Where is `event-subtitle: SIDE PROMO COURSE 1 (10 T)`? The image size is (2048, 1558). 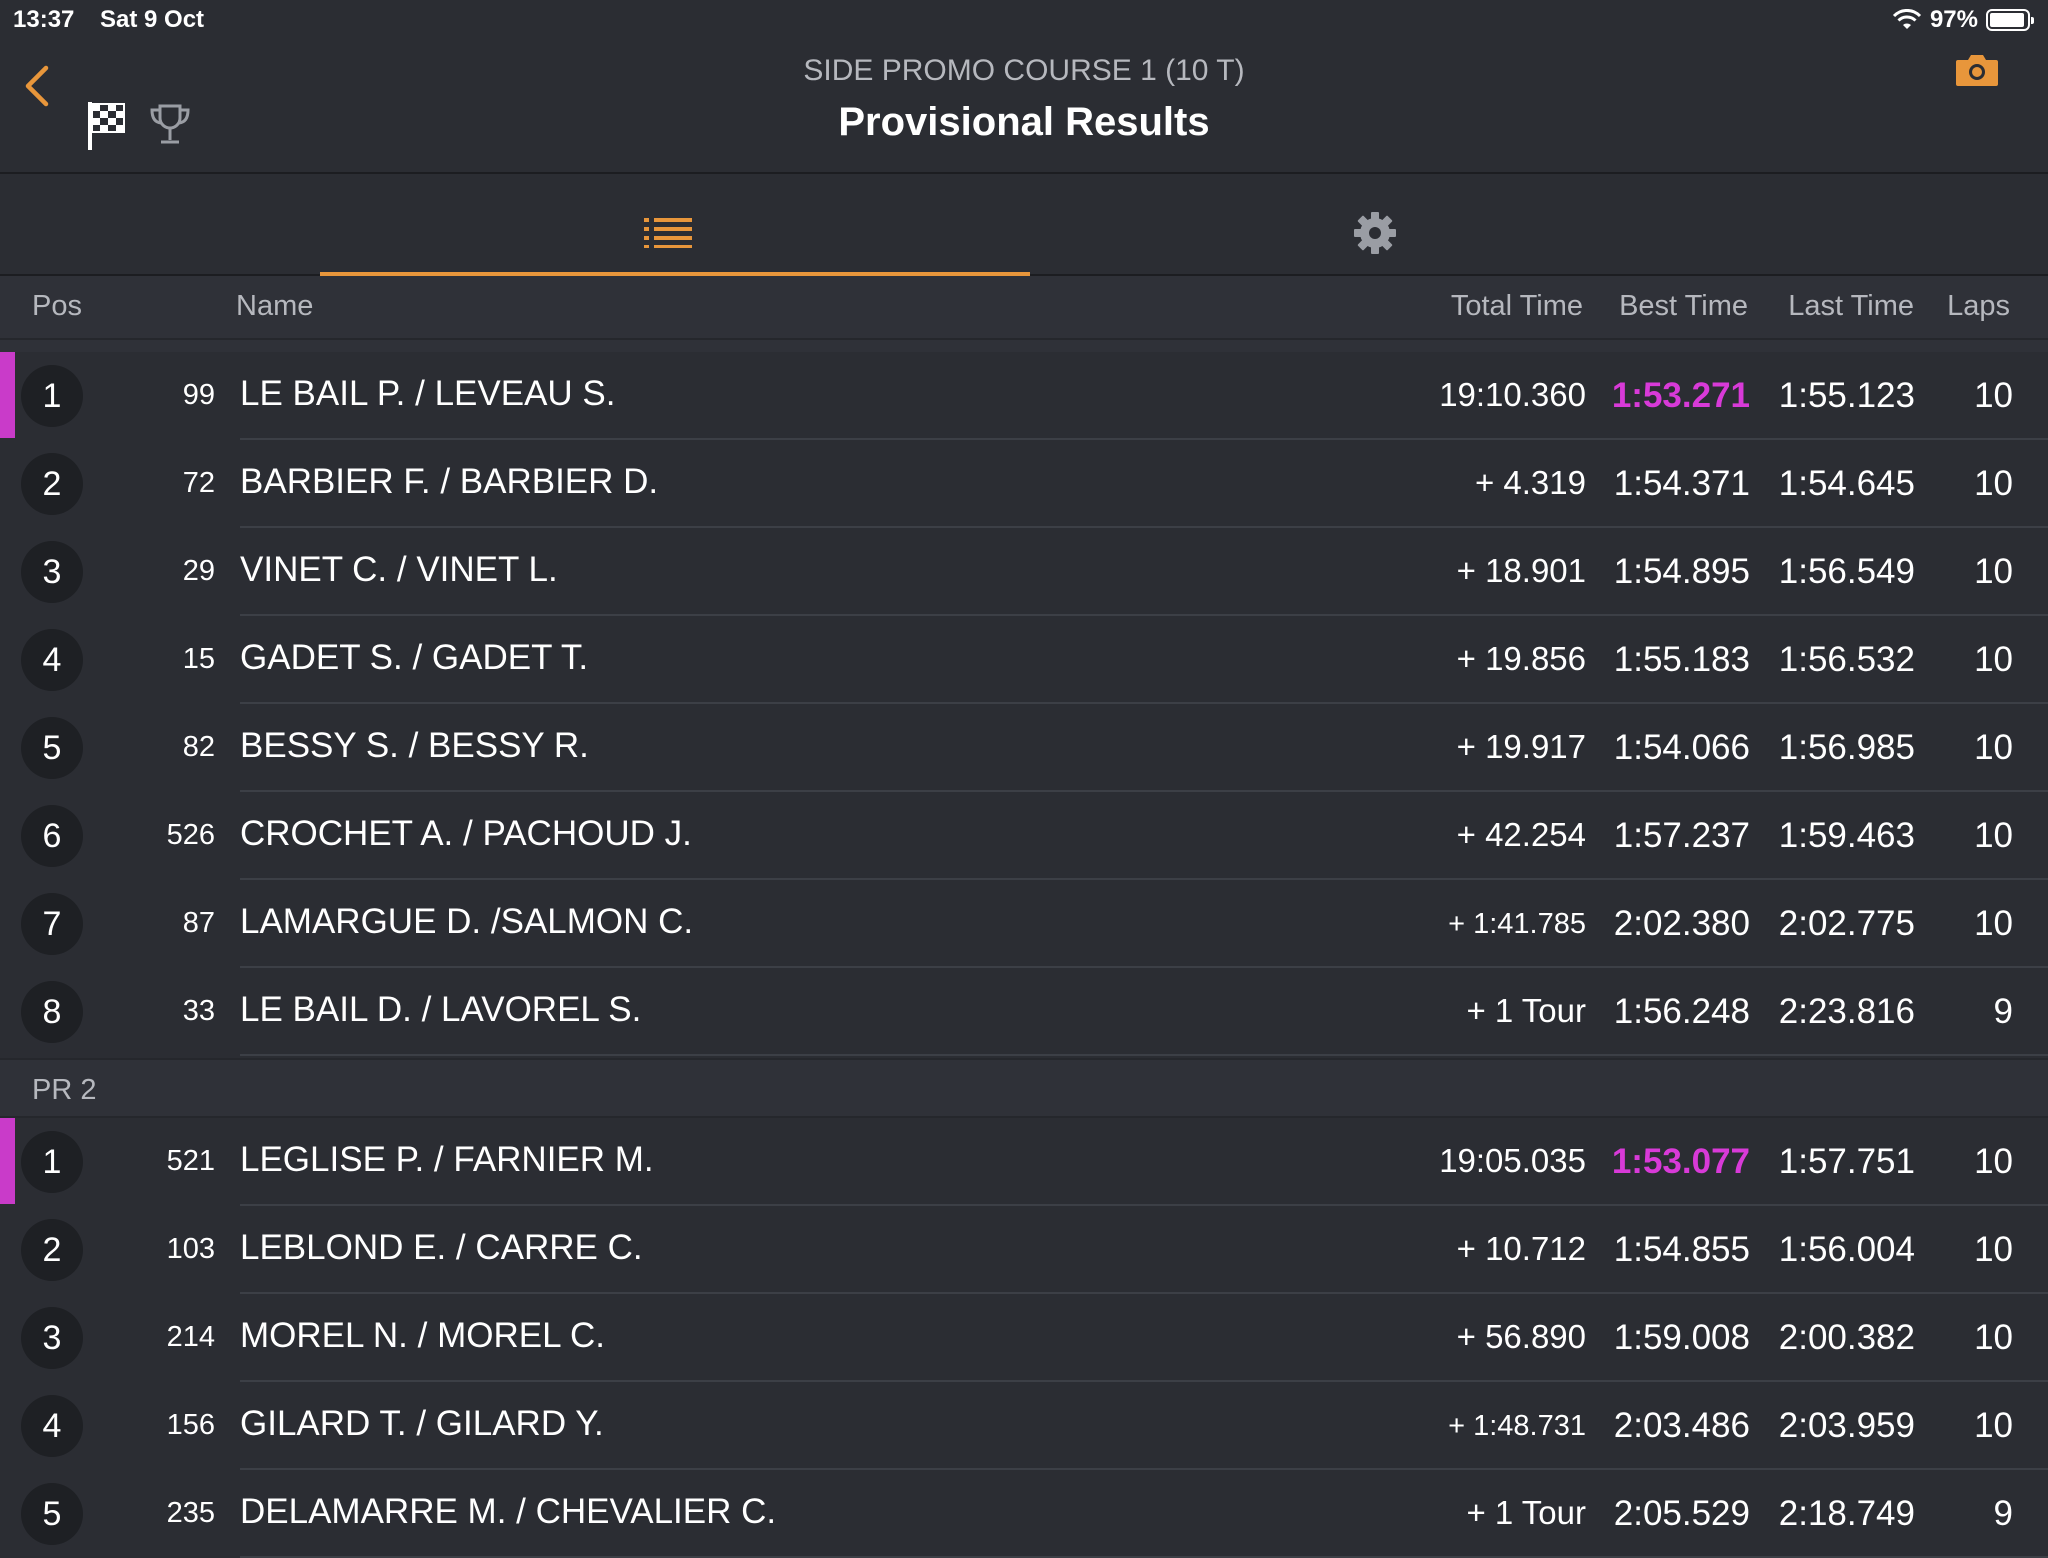 event-subtitle: SIDE PROMO COURSE 1 (10 T) is located at coordinates (1024, 70).